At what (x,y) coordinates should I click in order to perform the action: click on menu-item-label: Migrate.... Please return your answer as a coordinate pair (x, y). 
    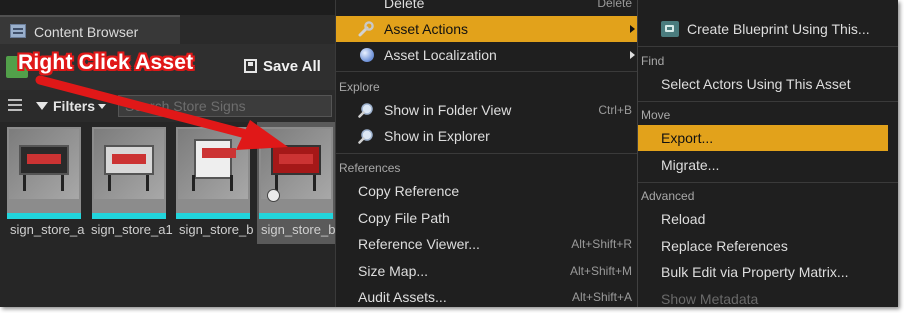
    Looking at the image, I should click on (690, 165).